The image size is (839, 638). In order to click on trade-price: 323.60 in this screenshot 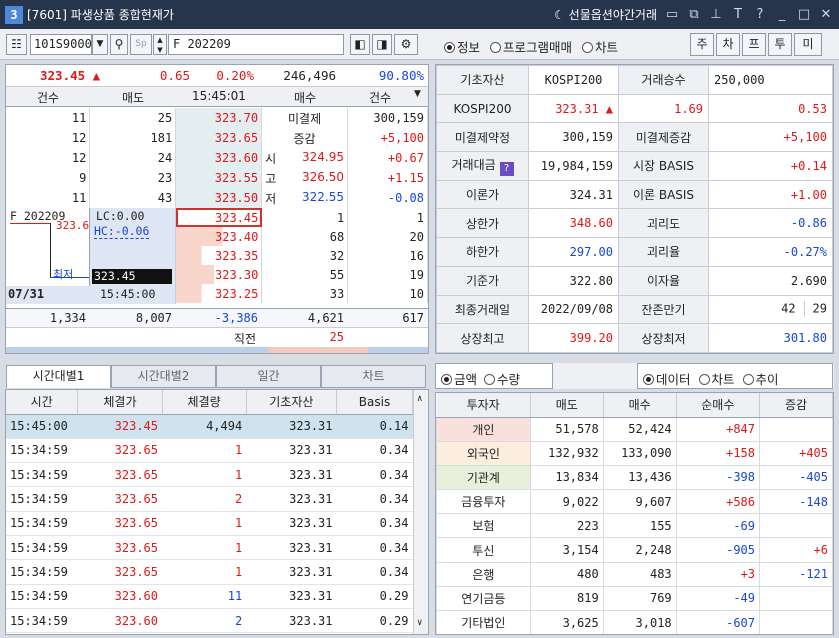, I will do `click(120, 621)`.